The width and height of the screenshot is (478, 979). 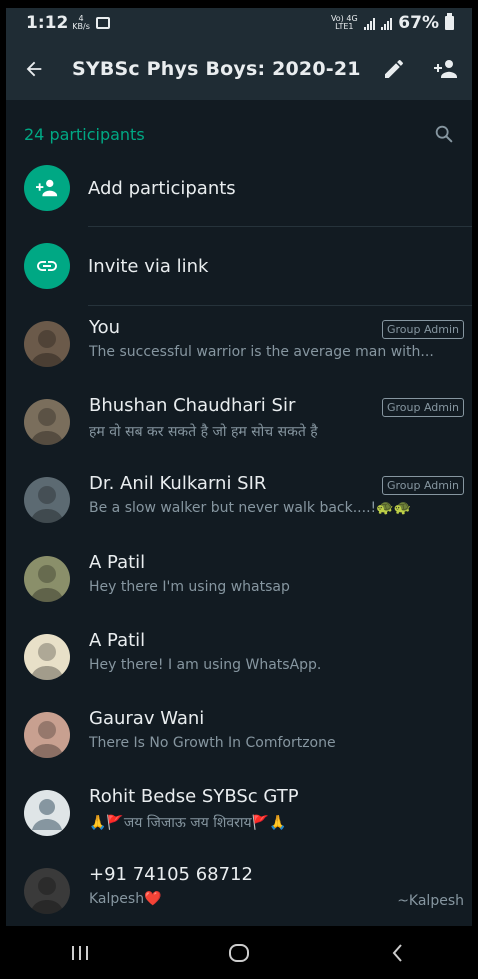 What do you see at coordinates (212, 743) in the screenshot?
I see `member-status: There Is No Growth In Comfortzone` at bounding box center [212, 743].